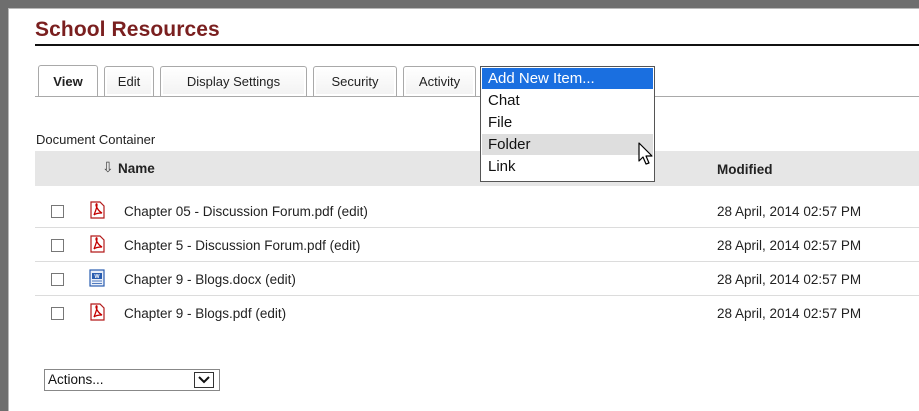 The width and height of the screenshot is (919, 411). I want to click on file-name-link: Chapter 9 - Blogs.docx (edit), so click(210, 279).